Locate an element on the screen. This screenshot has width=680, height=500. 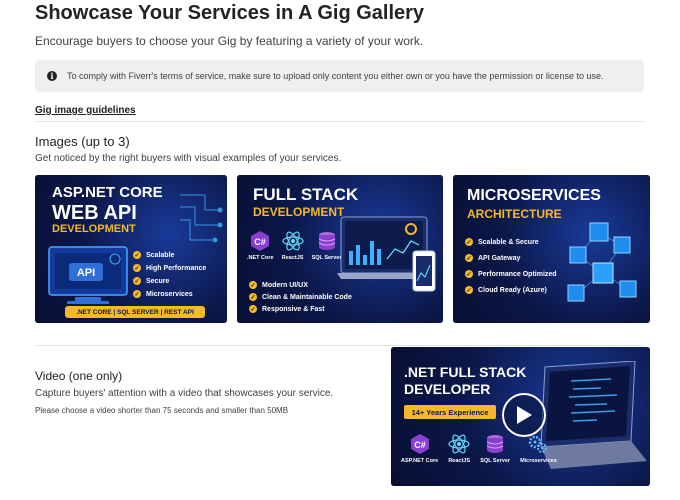
tech-item: SQL Server is located at coordinates (495, 448).